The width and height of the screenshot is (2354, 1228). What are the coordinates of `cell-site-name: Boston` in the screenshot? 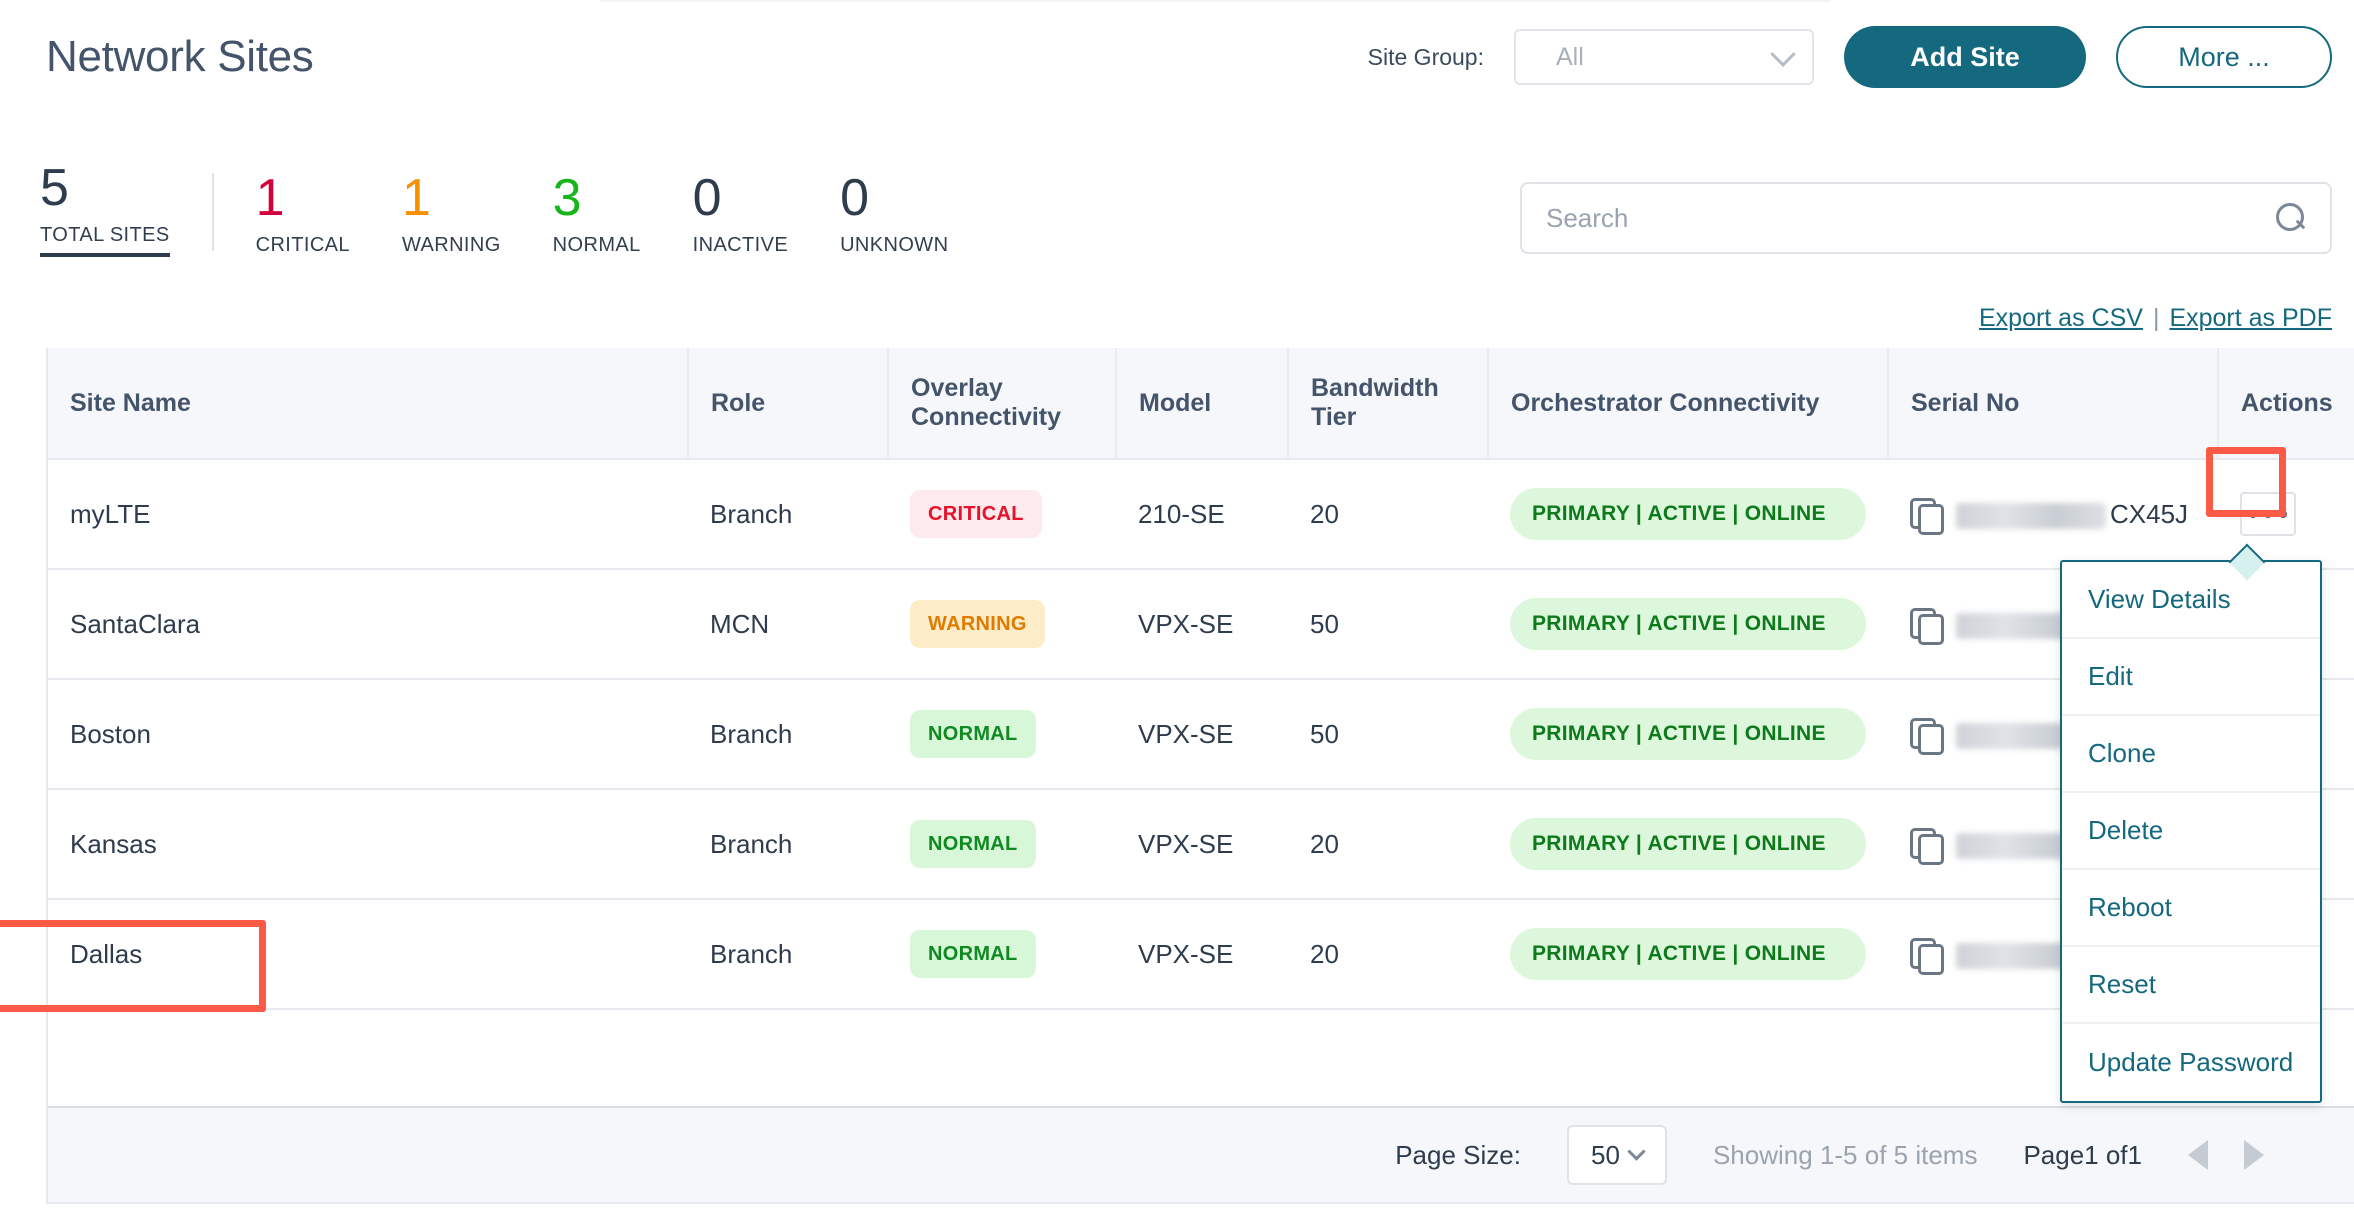 It's located at (368, 734).